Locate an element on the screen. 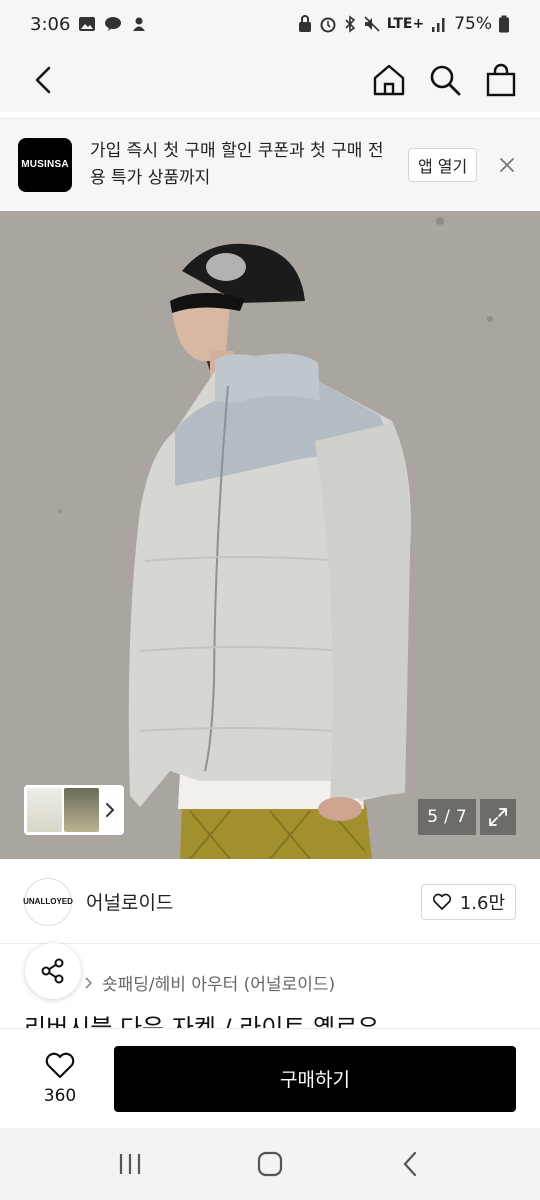  thumbnail-strip is located at coordinates (74, 810).